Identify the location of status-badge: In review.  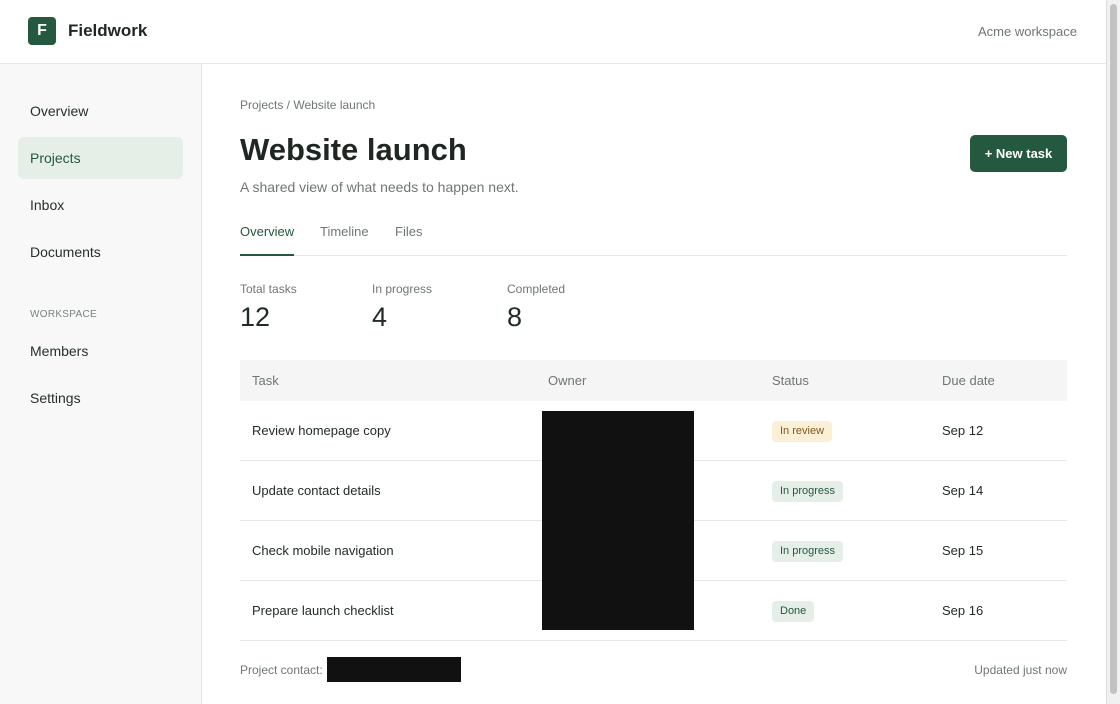
(802, 431).